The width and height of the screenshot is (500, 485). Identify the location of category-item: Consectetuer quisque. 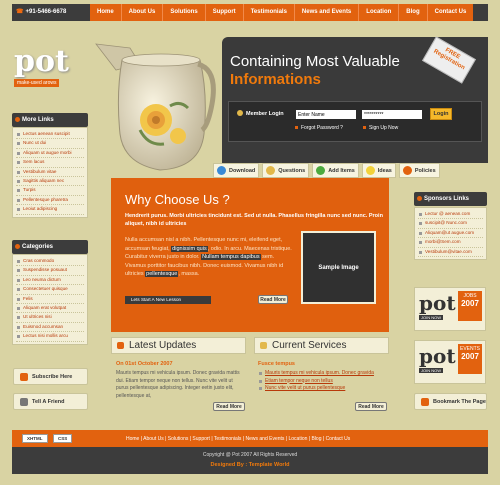
(50, 290).